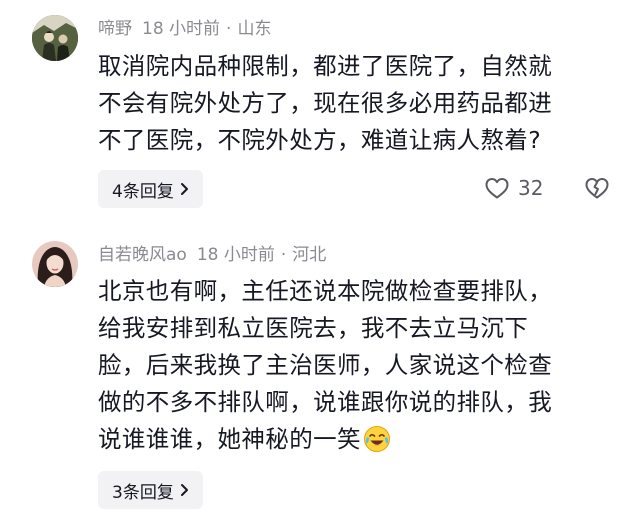 The image size is (640, 524). Describe the element at coordinates (143, 191) in the screenshot. I see `replies-label: 4条回复` at that location.